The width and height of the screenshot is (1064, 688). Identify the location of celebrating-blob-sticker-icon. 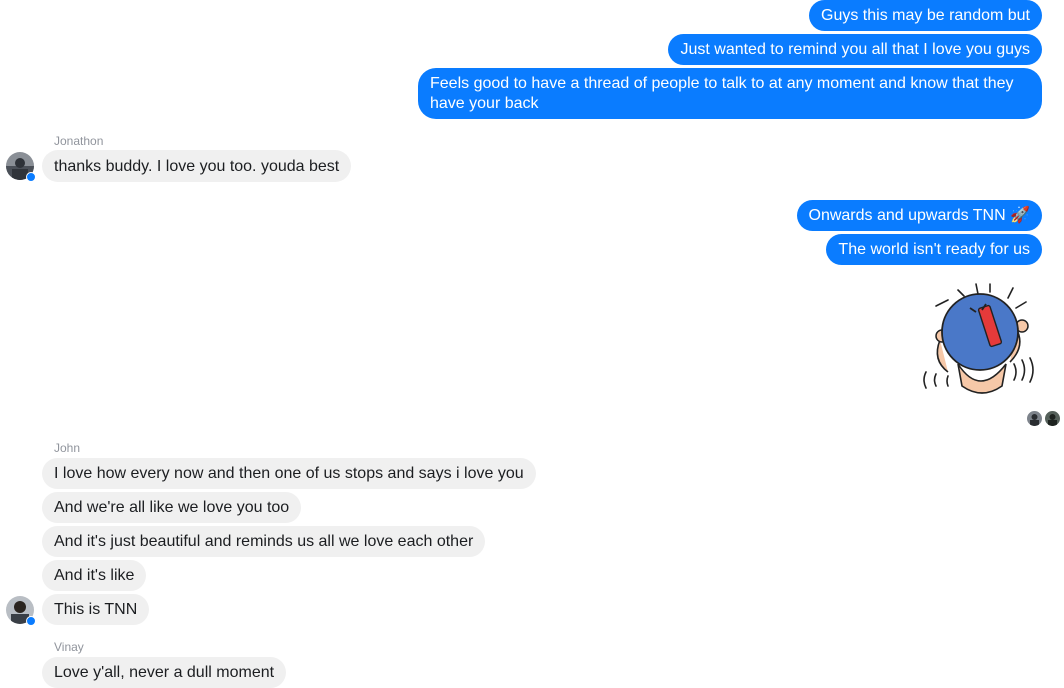
(980, 339).